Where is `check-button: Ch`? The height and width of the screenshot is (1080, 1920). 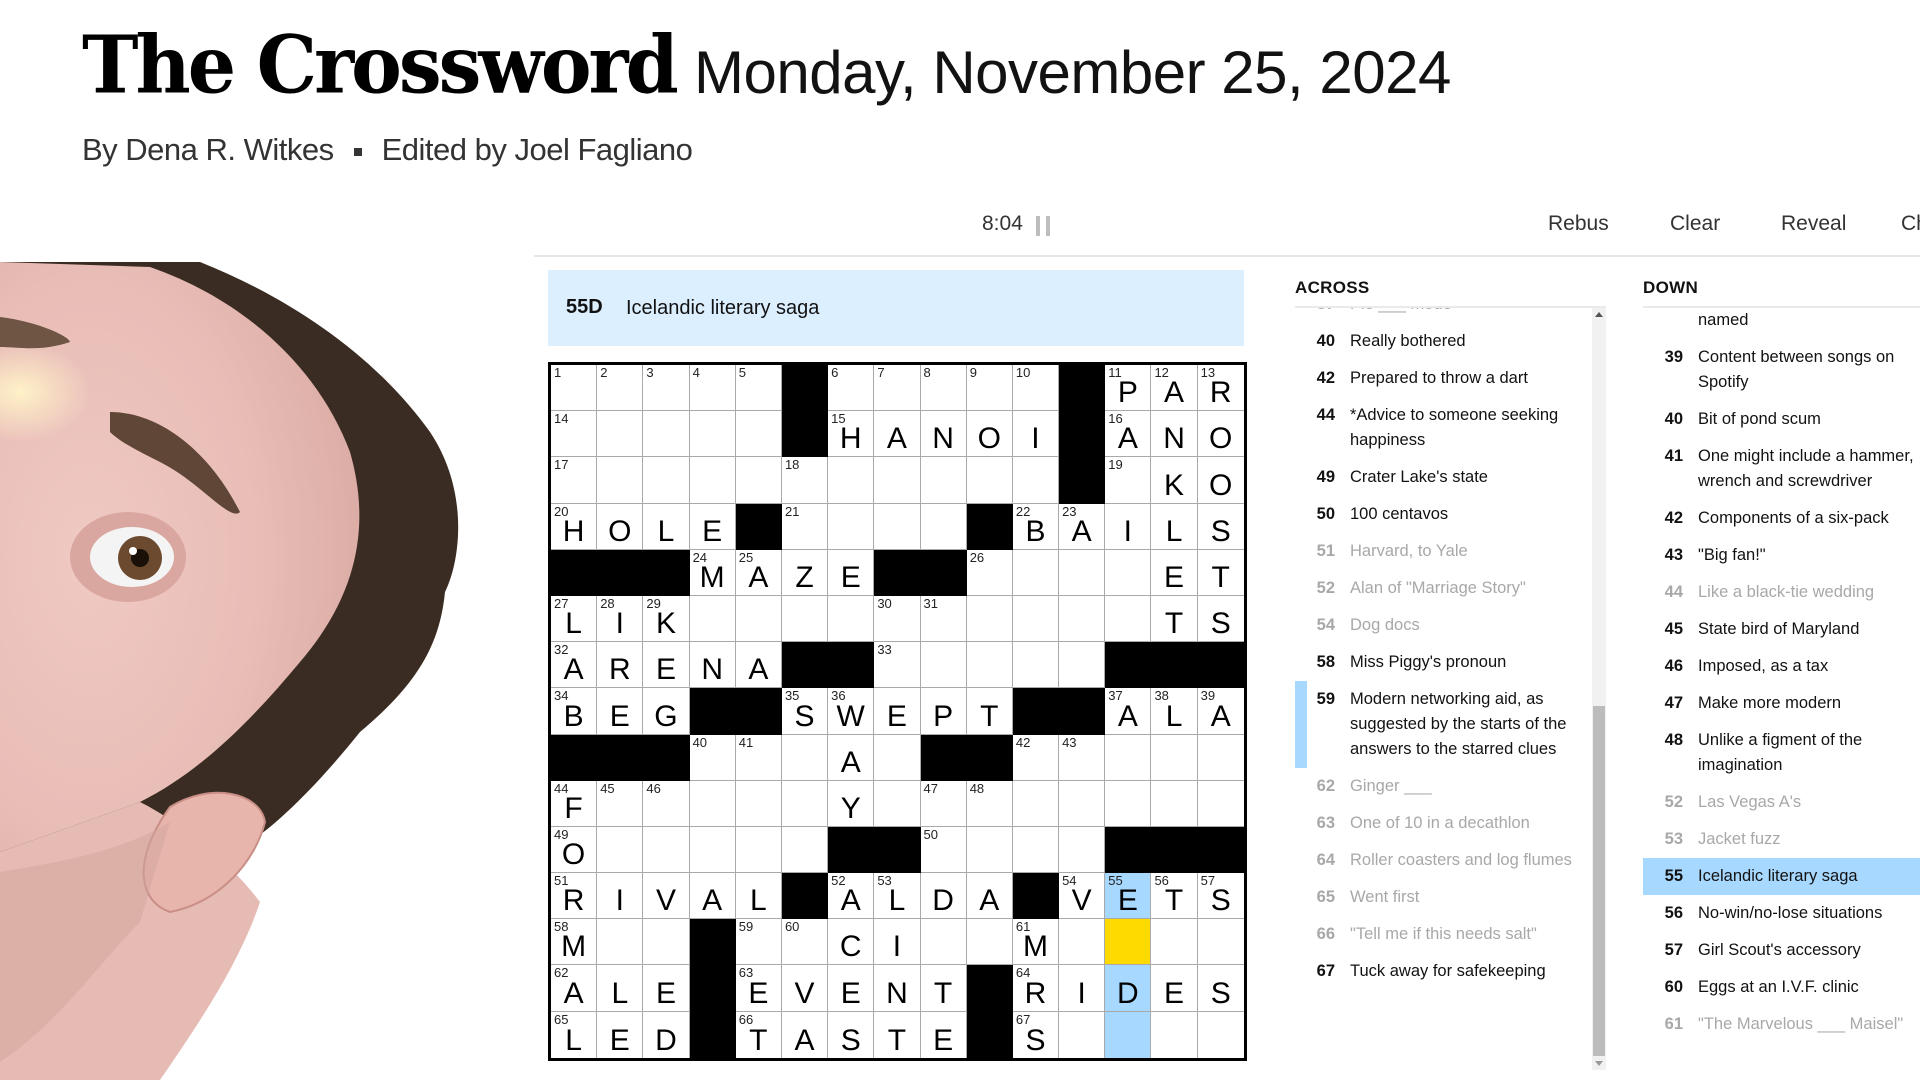 check-button: Ch is located at coordinates (1910, 224).